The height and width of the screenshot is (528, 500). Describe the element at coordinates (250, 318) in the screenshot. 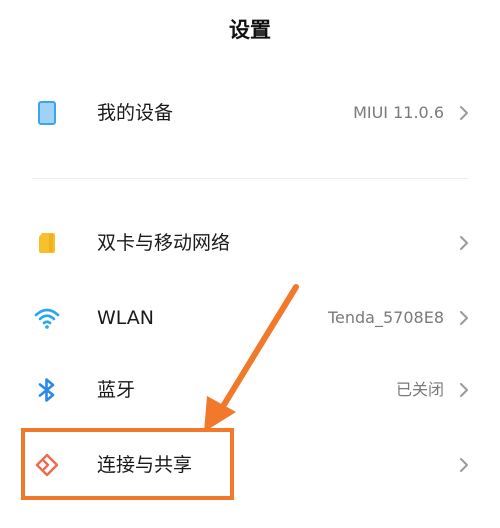

I see `settings-item-wlan: WLAN Tenda_5708E8` at that location.